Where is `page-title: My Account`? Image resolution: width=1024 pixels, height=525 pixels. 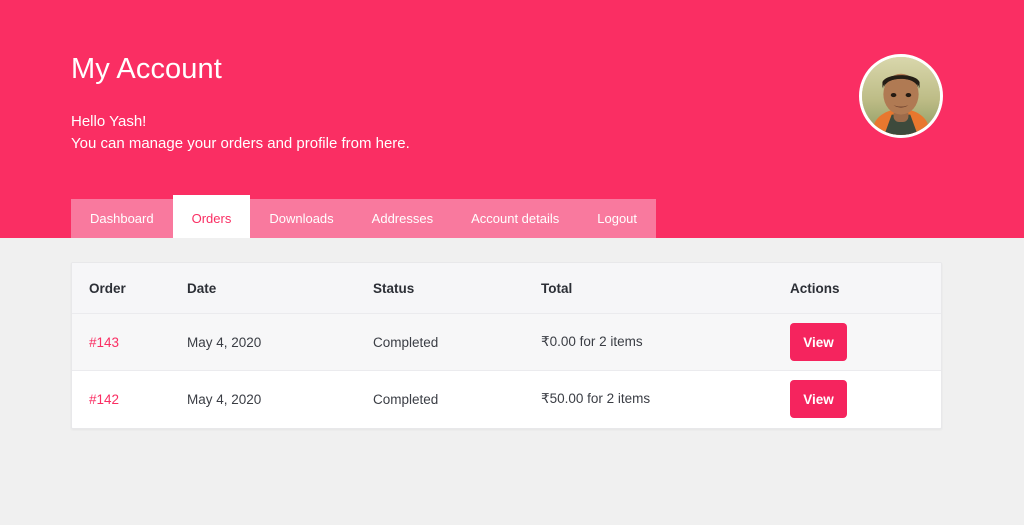 page-title: My Account is located at coordinates (146, 69).